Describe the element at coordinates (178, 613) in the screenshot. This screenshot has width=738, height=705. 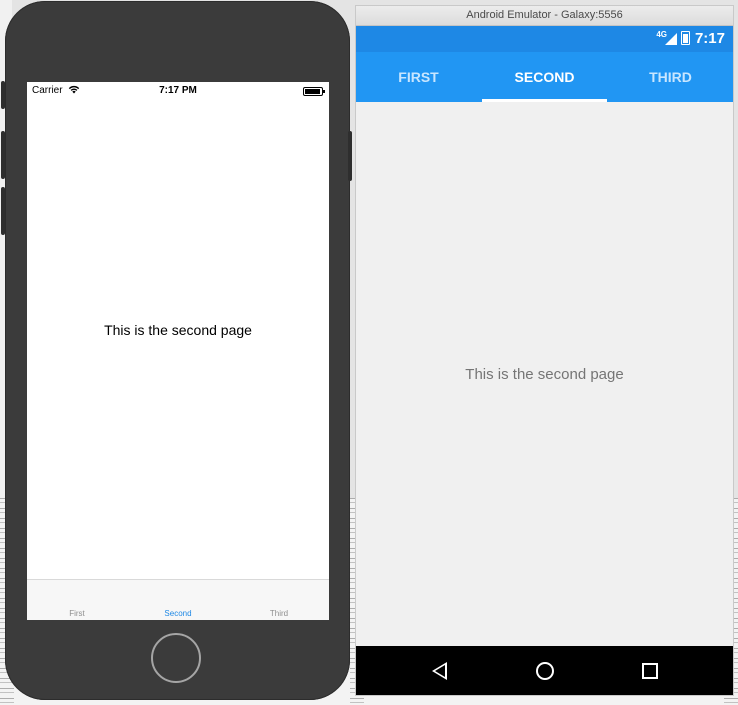
I see `ios-tab-second: Second` at that location.